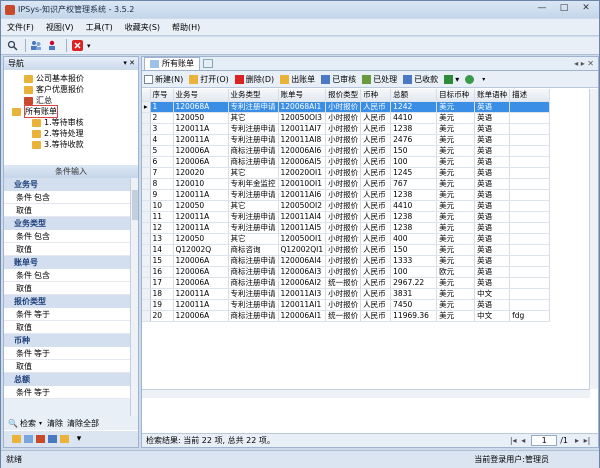 This screenshot has width=600, height=468. I want to click on table-cell: 2967.22, so click(414, 283).